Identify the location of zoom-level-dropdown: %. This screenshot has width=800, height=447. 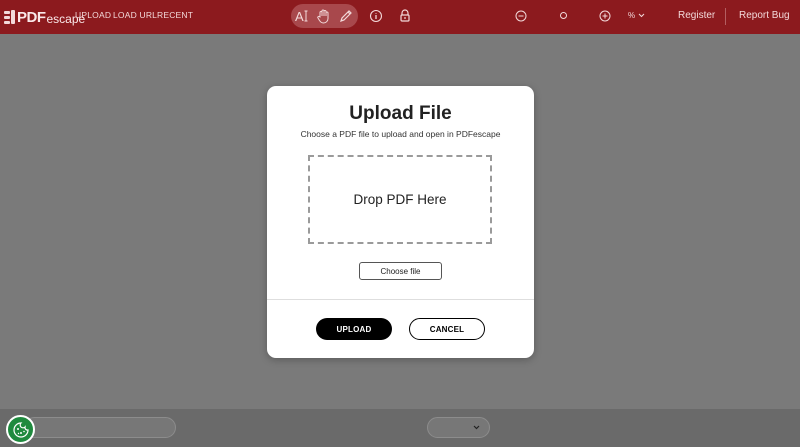
(636, 15).